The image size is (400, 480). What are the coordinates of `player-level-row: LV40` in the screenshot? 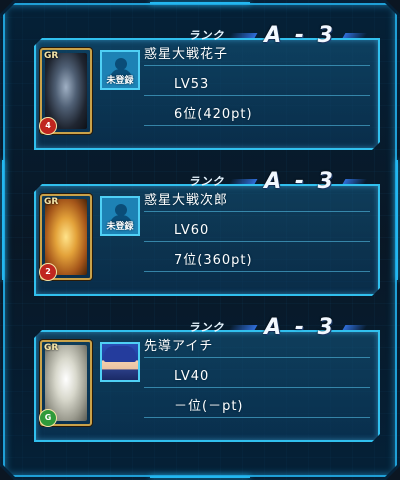 It's located at (257, 376).